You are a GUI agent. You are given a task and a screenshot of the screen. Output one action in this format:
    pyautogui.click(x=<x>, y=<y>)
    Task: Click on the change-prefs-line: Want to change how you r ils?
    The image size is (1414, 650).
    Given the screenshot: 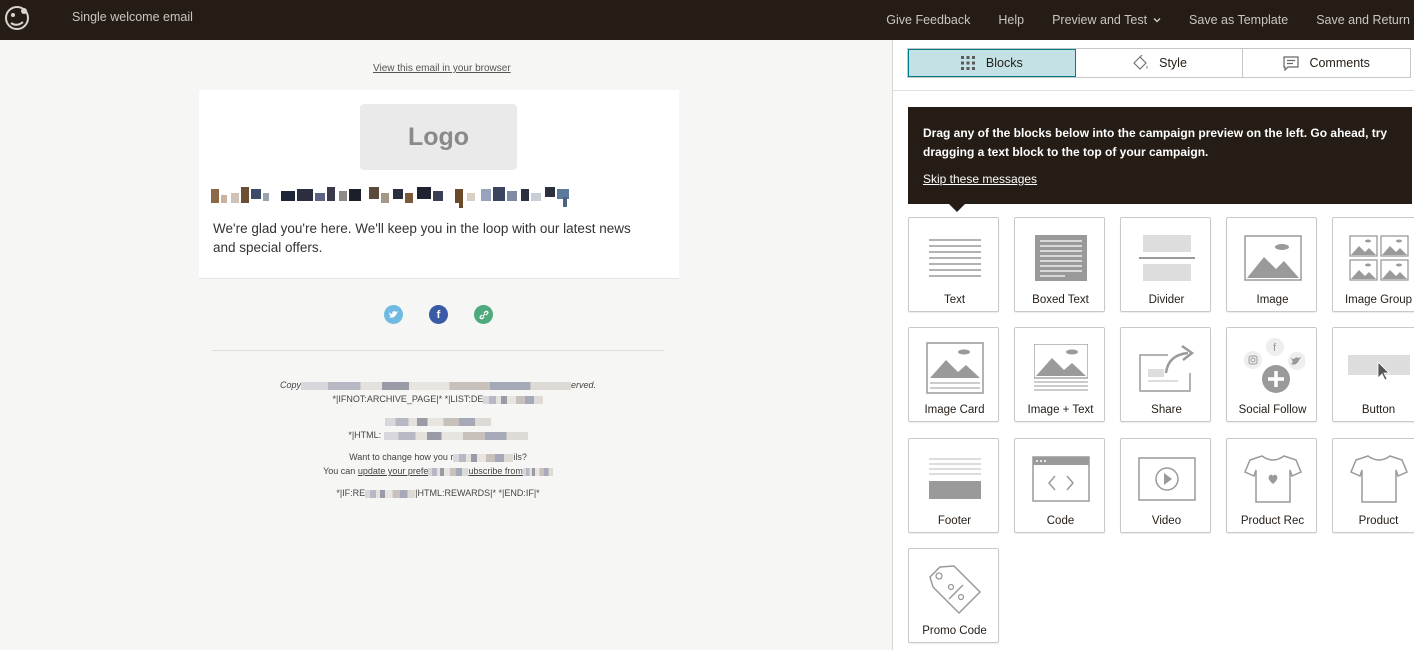 What is the action you would take?
    pyautogui.click(x=438, y=457)
    